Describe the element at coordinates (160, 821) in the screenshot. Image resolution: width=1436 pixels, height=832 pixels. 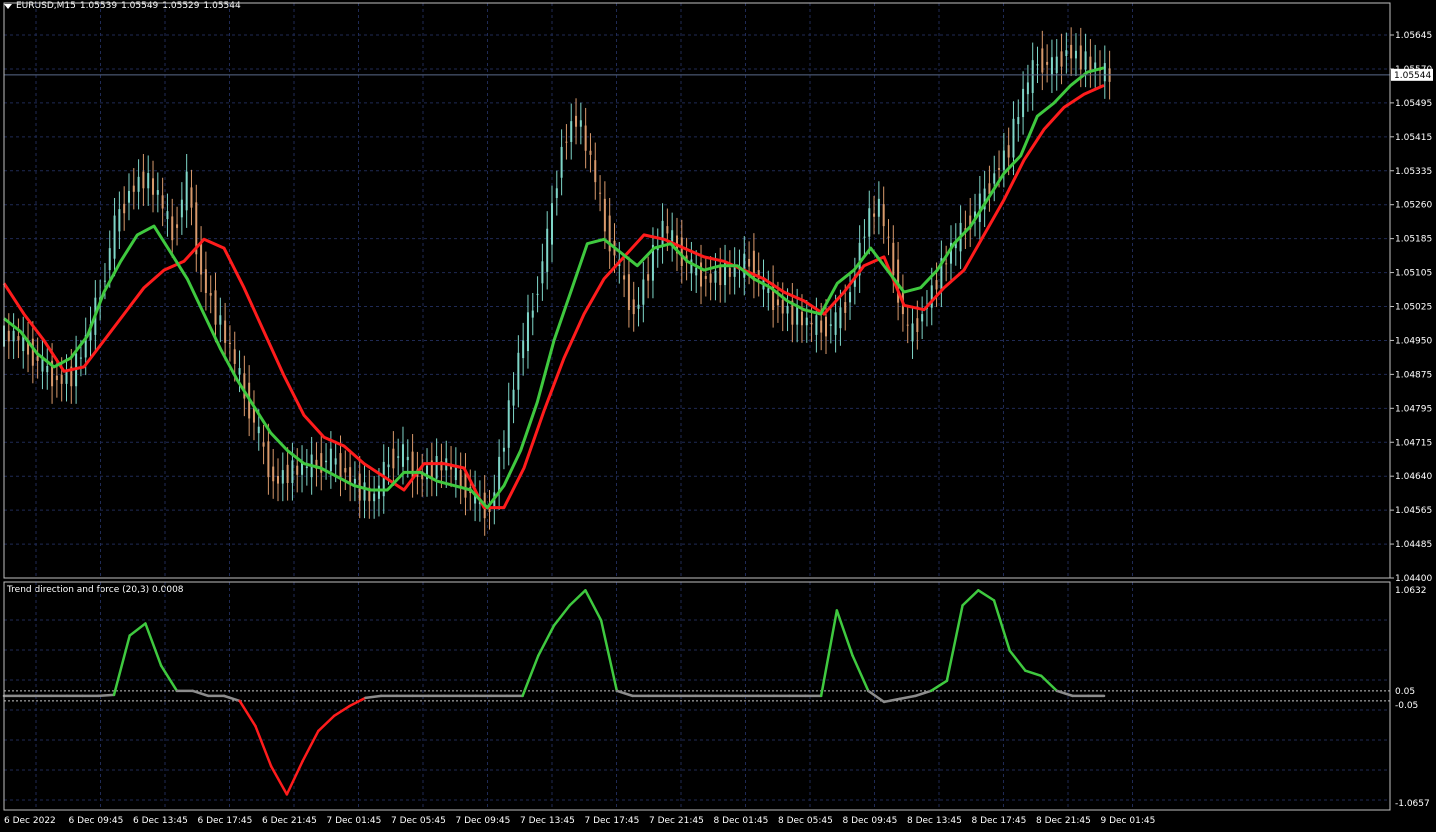
I see `time-tick-label: 6 Dec 13:45` at that location.